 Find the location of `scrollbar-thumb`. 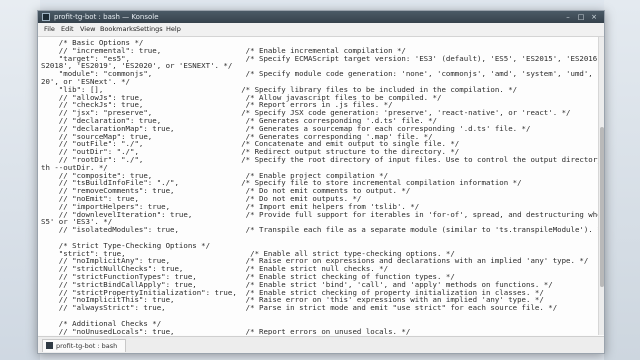

scrollbar-thumb is located at coordinates (602, 207).